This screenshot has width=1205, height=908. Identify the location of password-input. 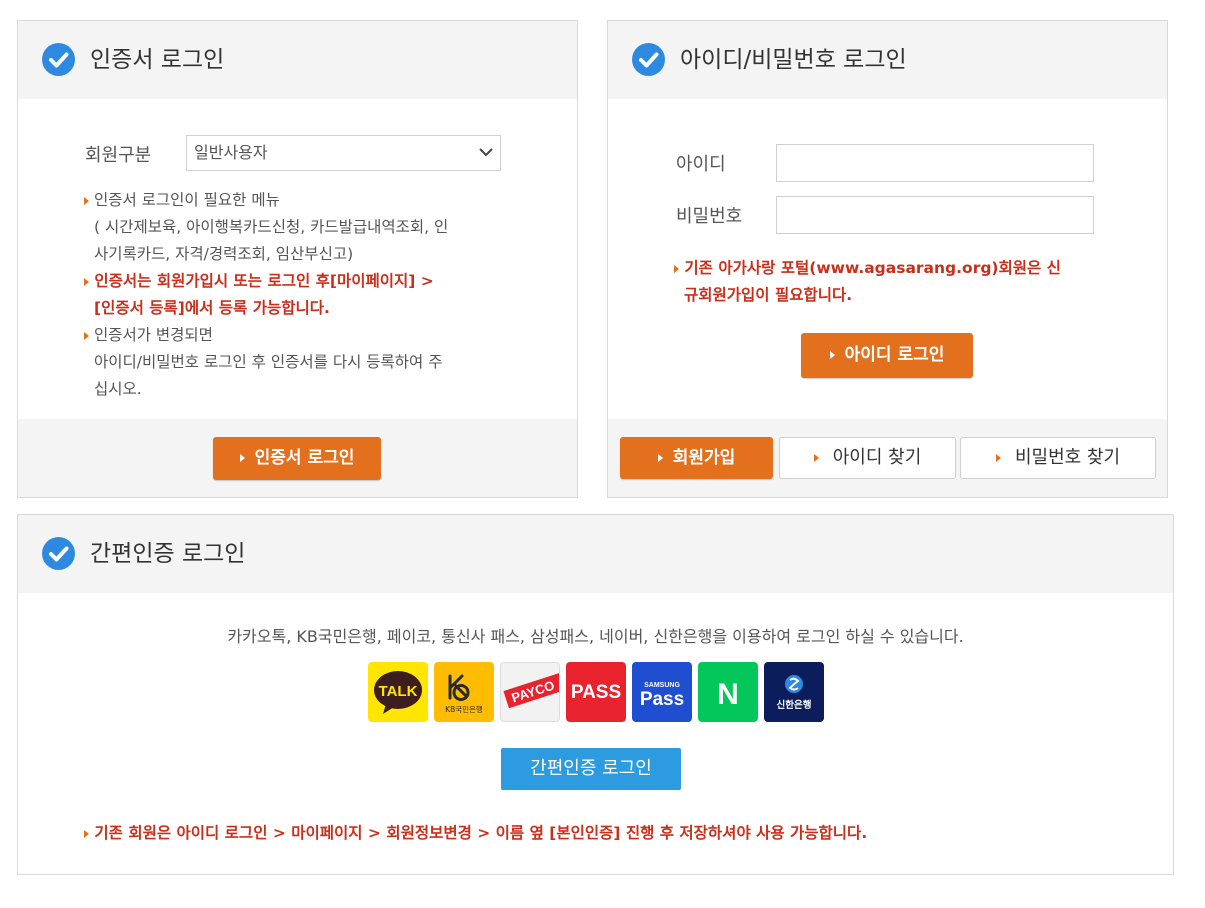
(935, 215).